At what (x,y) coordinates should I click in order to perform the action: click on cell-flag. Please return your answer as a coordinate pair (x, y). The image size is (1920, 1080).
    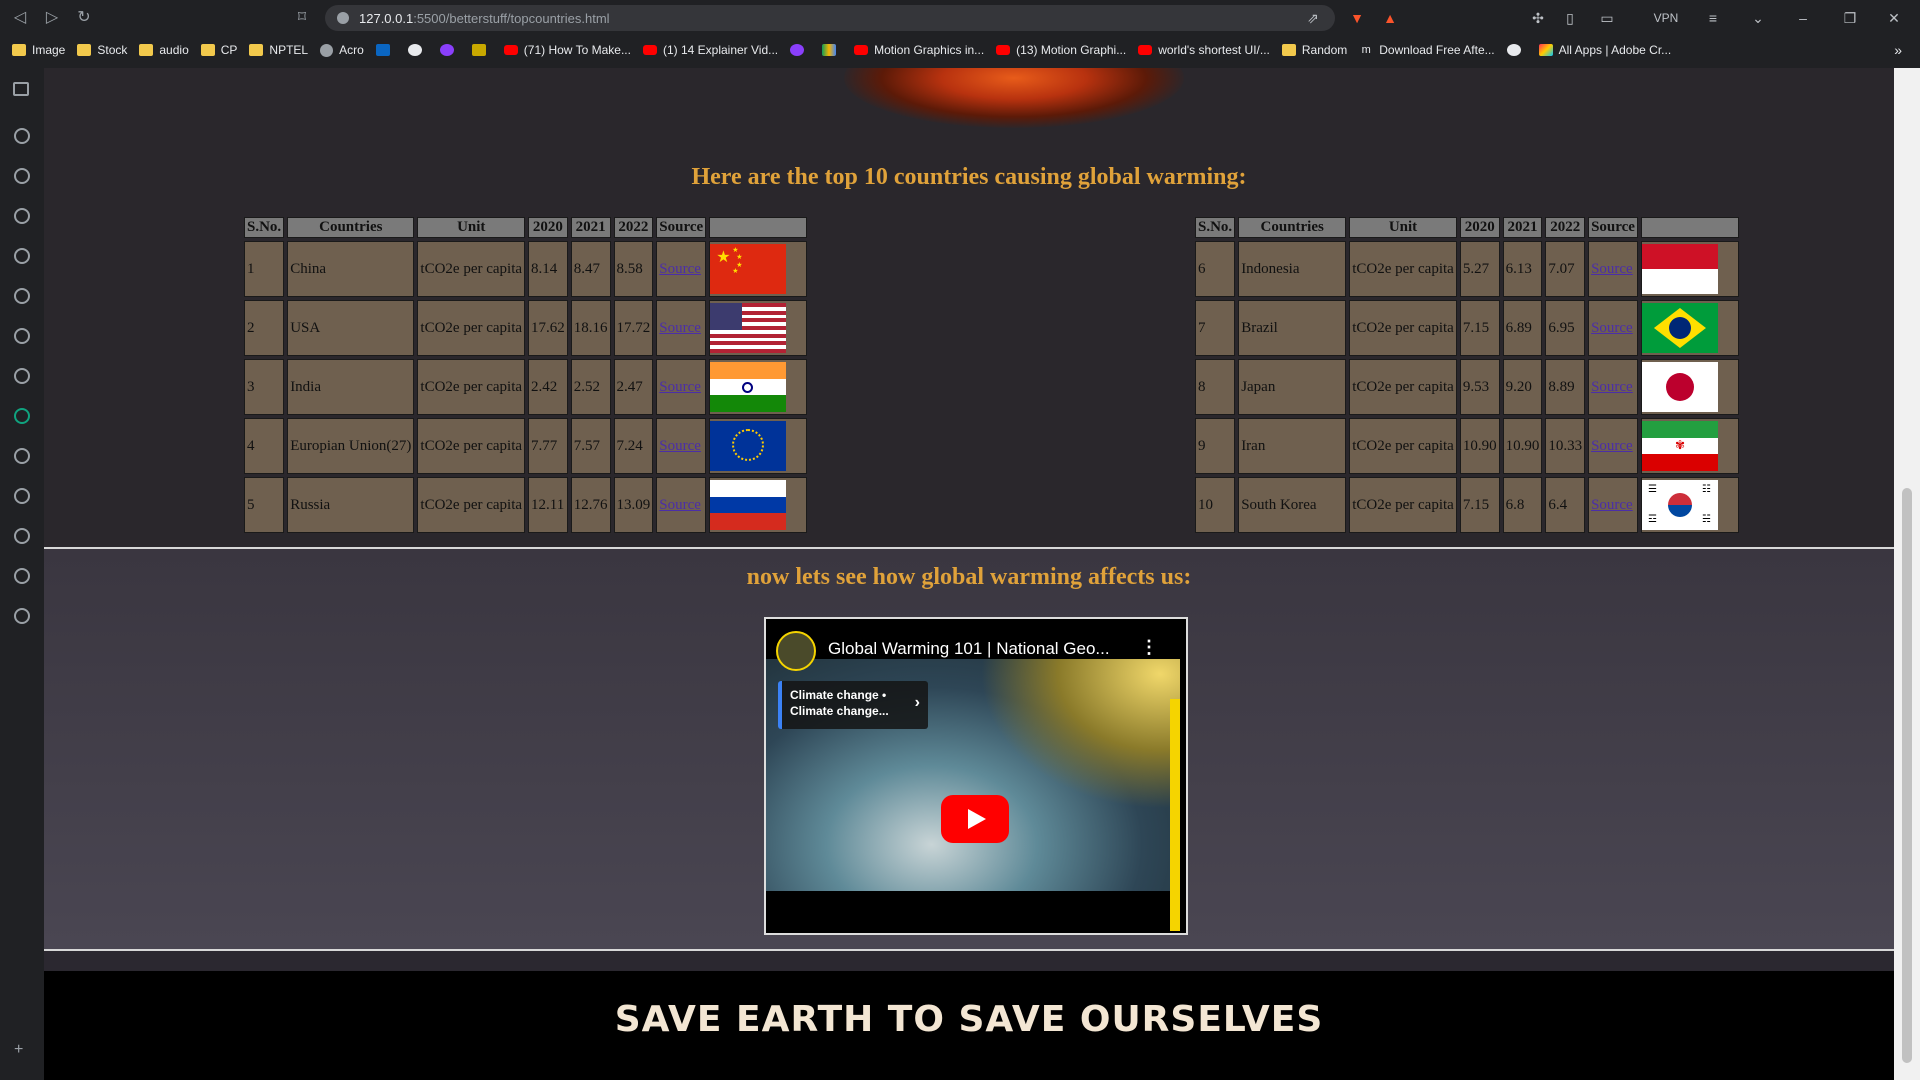
    Looking at the image, I should click on (1689, 387).